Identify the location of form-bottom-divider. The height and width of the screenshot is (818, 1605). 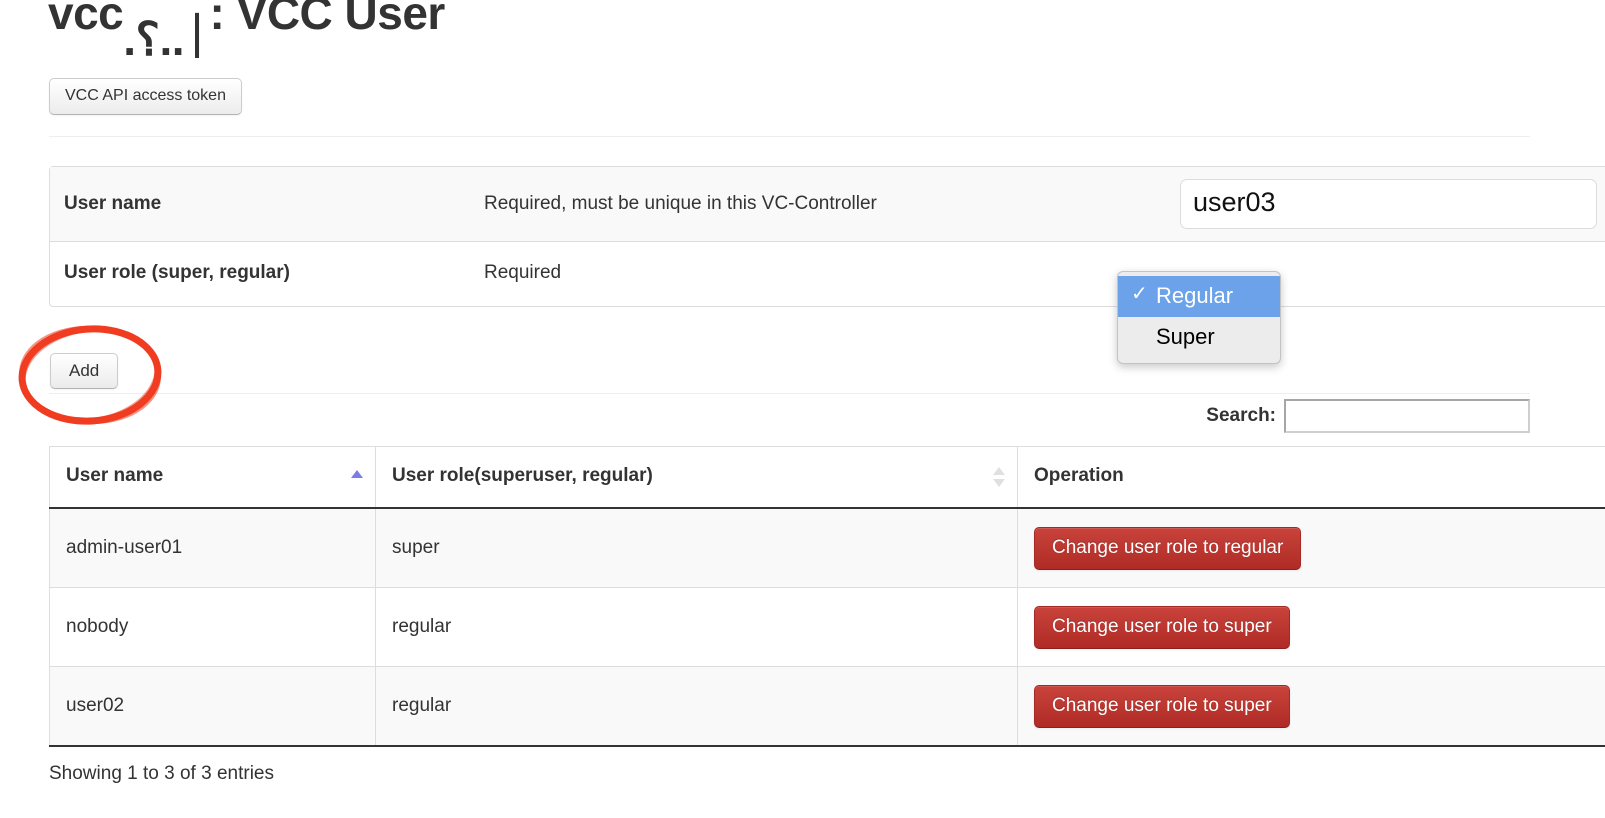
(789, 393).